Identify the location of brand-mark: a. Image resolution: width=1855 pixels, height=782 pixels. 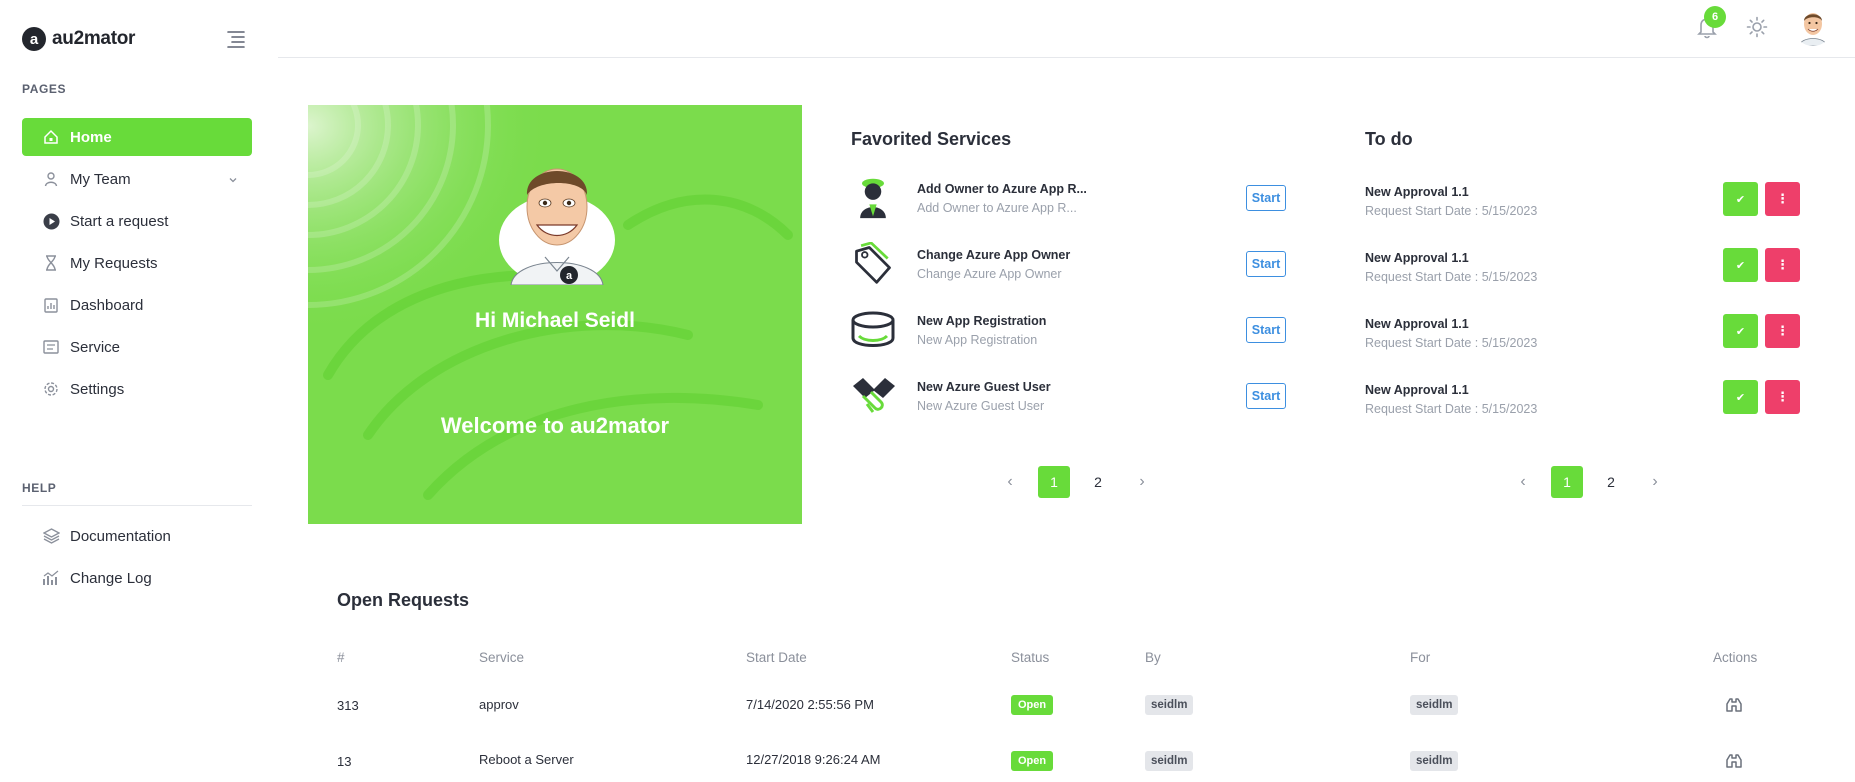
(34, 39).